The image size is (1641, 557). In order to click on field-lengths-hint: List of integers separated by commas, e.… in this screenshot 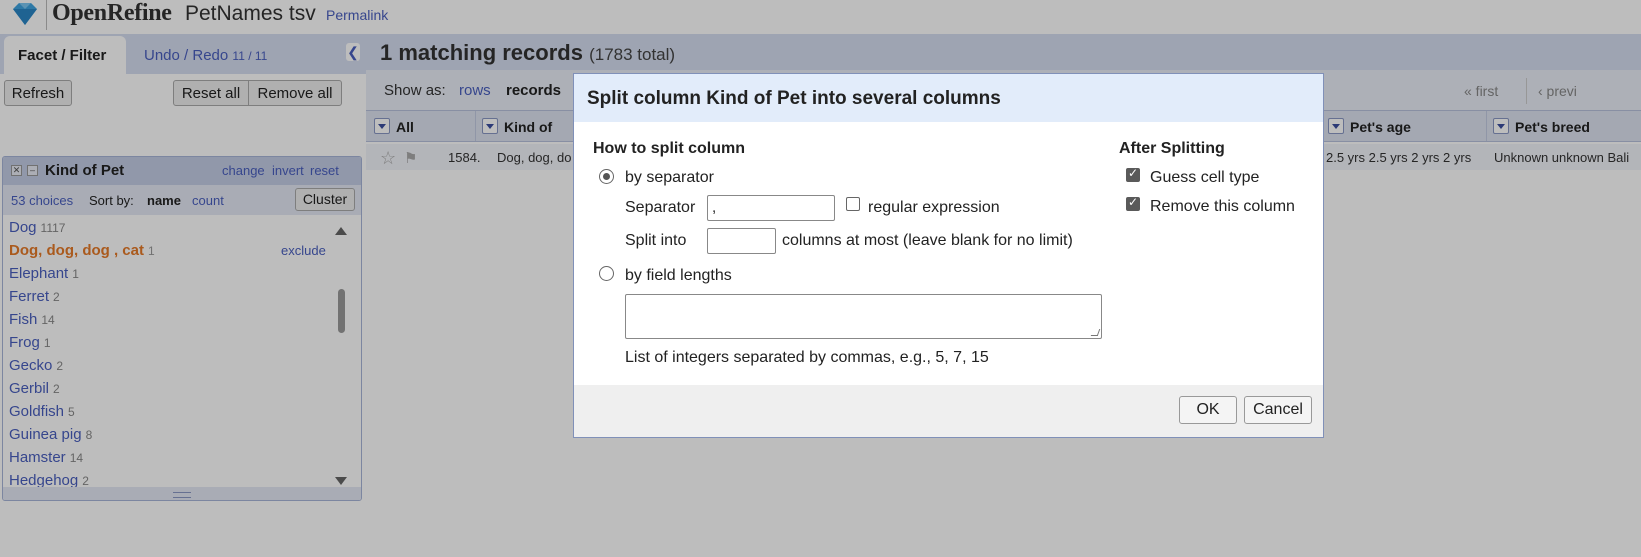, I will do `click(807, 357)`.